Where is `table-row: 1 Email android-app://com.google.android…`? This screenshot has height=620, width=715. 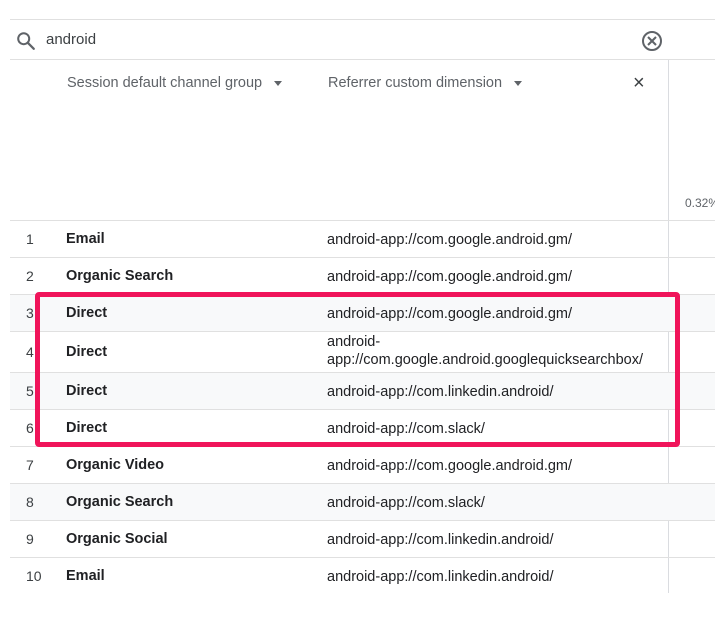 table-row: 1 Email android-app://com.google.android… is located at coordinates (362, 238).